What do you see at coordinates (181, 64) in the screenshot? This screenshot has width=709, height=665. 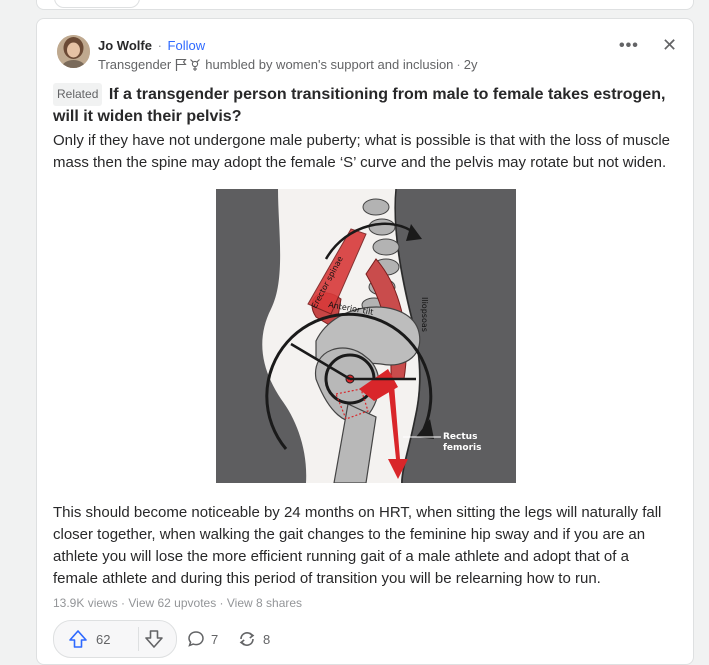 I see `flag-icon` at bounding box center [181, 64].